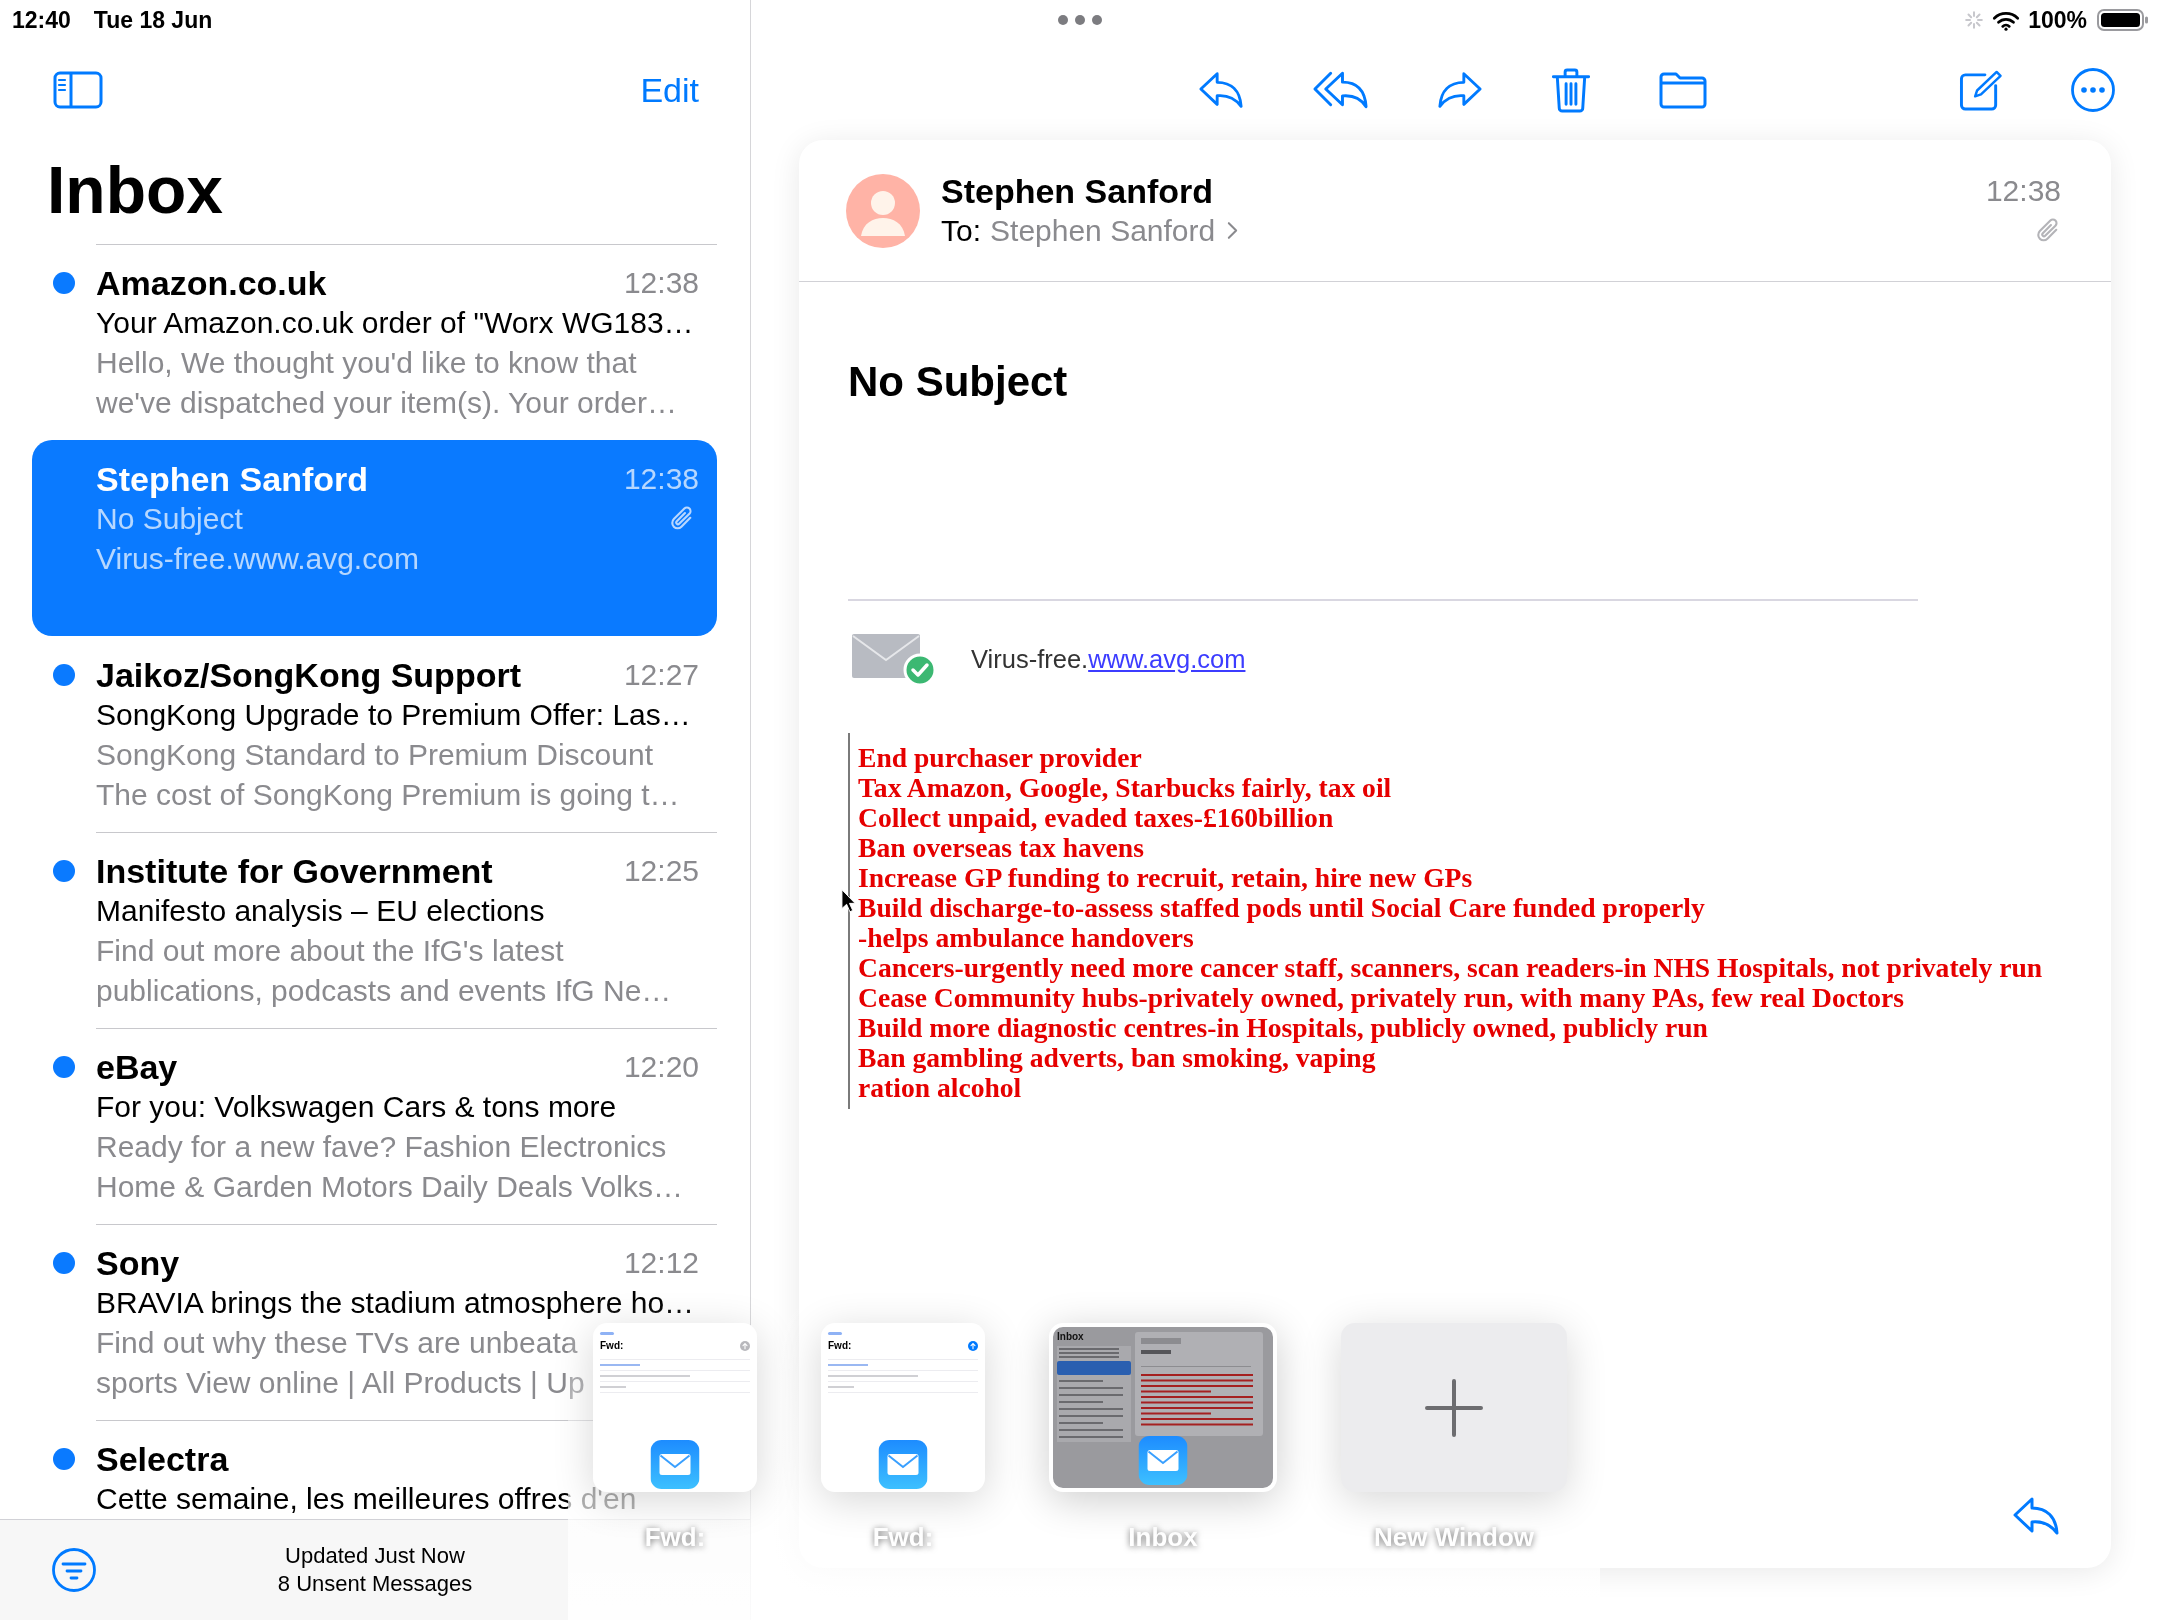 The width and height of the screenshot is (2160, 1620). Describe the element at coordinates (1096, 818) in the screenshot. I see `body-text-line: Collect unpaid, evaded taxes-£160billion` at that location.